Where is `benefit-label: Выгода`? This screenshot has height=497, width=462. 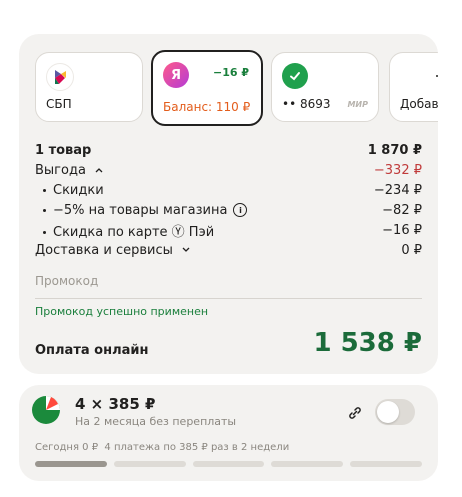
benefit-label: Выгода is located at coordinates (60, 170).